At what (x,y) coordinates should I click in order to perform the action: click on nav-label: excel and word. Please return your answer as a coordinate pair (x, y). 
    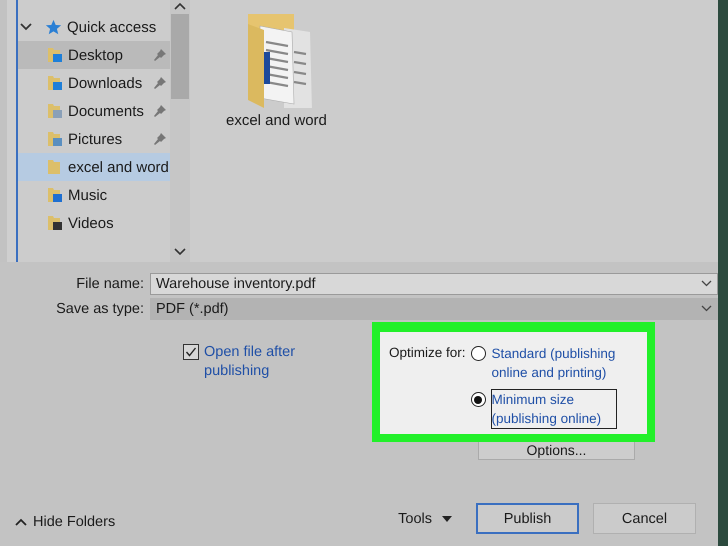
    Looking at the image, I should click on (118, 167).